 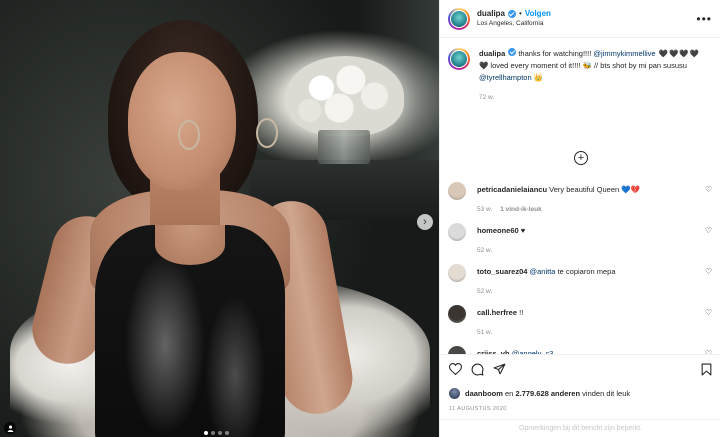 I want to click on user-tag-icon, so click(x=10, y=428).